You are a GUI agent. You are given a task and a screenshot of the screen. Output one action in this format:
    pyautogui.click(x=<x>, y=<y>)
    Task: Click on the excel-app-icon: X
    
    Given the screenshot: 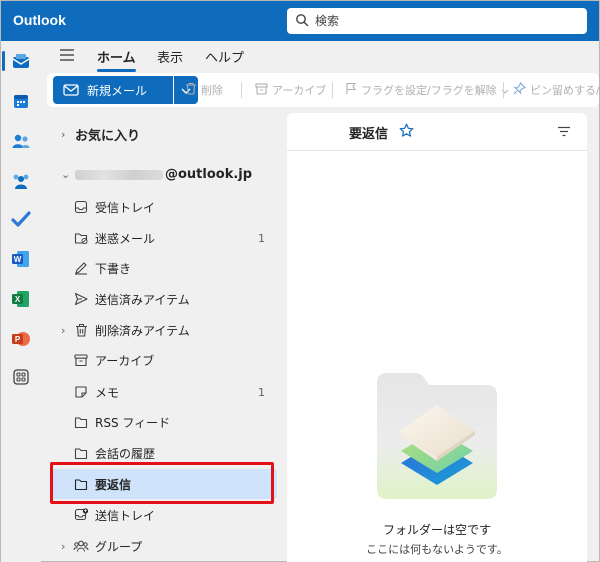 What is the action you would take?
    pyautogui.click(x=21, y=299)
    